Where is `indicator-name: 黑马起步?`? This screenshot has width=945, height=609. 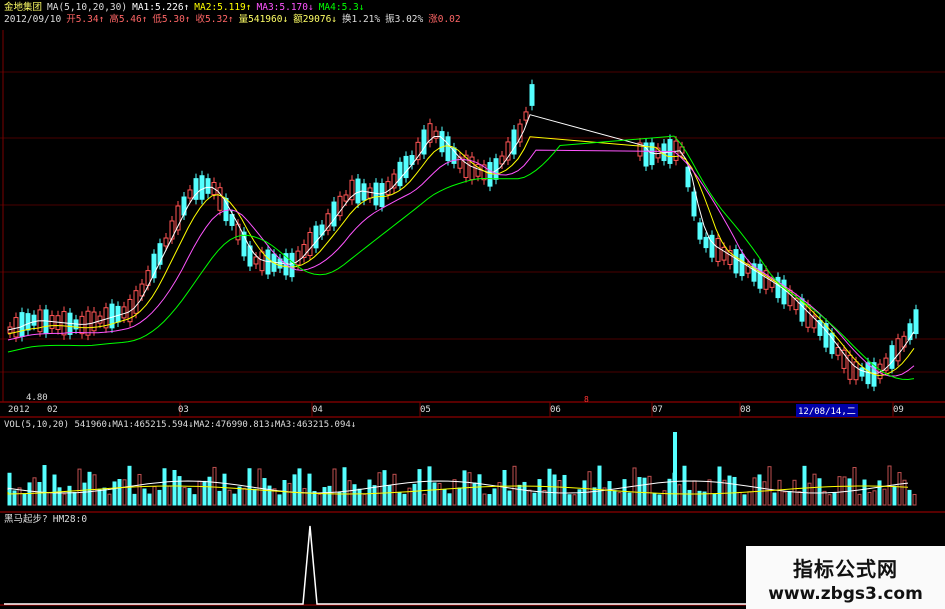 indicator-name: 黑马起步? is located at coordinates (26, 519).